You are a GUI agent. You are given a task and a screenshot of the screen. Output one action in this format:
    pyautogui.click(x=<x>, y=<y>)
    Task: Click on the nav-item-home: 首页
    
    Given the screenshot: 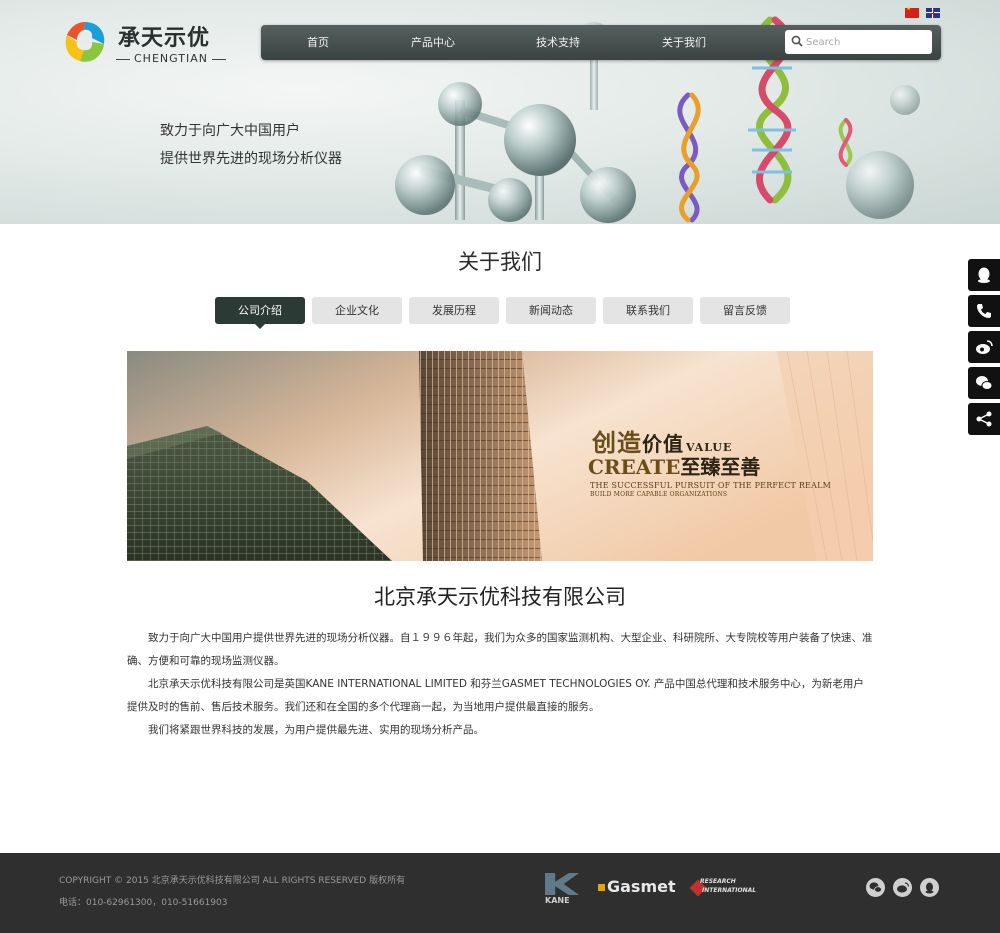 What is the action you would take?
    pyautogui.click(x=318, y=42)
    